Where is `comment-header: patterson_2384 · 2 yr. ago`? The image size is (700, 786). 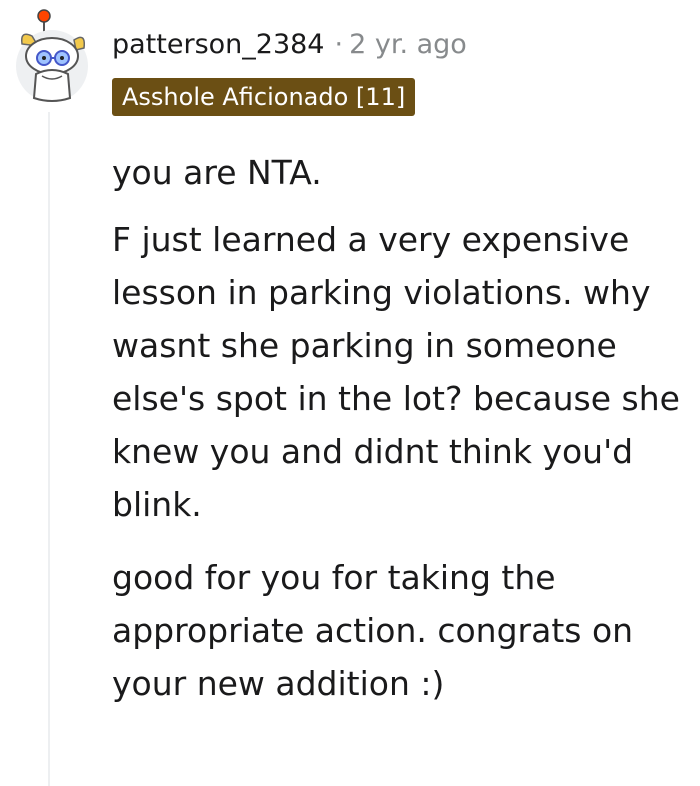
comment-header: patterson_2384 · 2 yr. ago is located at coordinates (289, 44).